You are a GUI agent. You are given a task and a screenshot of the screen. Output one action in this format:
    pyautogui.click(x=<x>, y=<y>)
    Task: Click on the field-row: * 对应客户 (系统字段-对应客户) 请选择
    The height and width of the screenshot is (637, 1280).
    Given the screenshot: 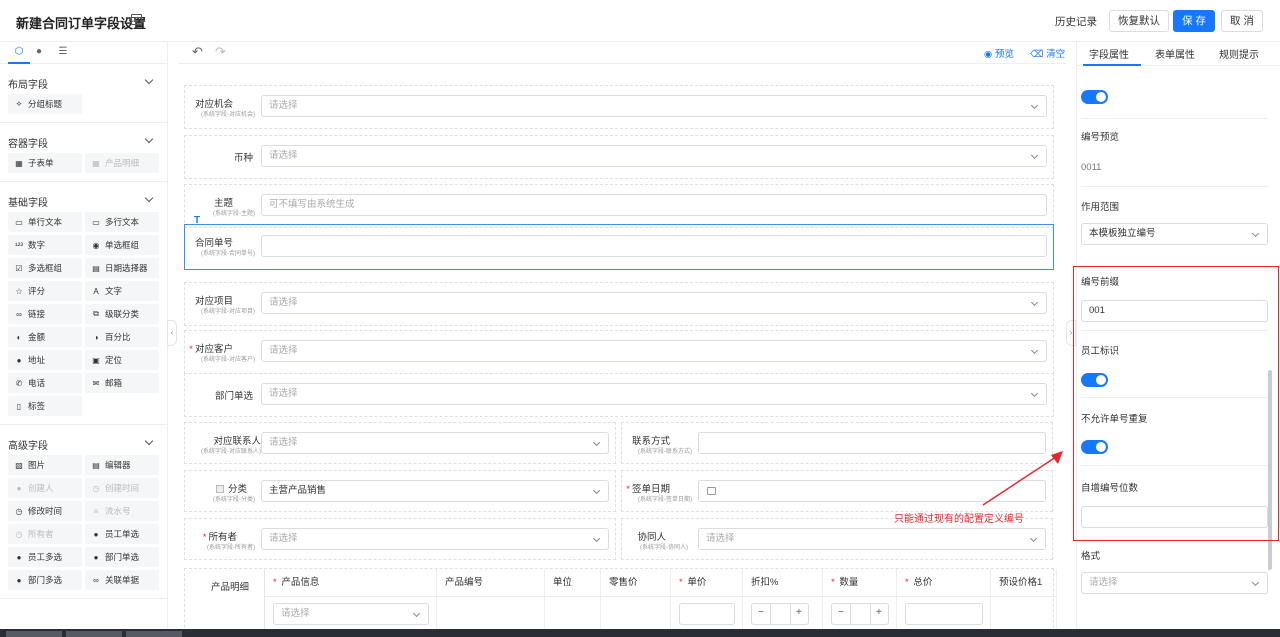 What is the action you would take?
    pyautogui.click(x=619, y=352)
    